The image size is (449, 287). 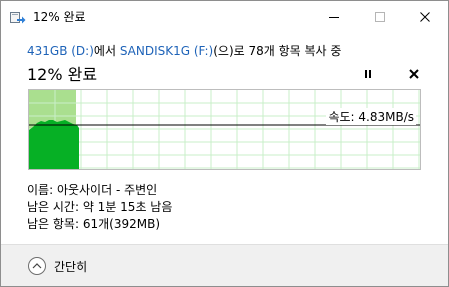 What do you see at coordinates (60, 51) in the screenshot?
I see `source-link: 431GB (D:)` at bounding box center [60, 51].